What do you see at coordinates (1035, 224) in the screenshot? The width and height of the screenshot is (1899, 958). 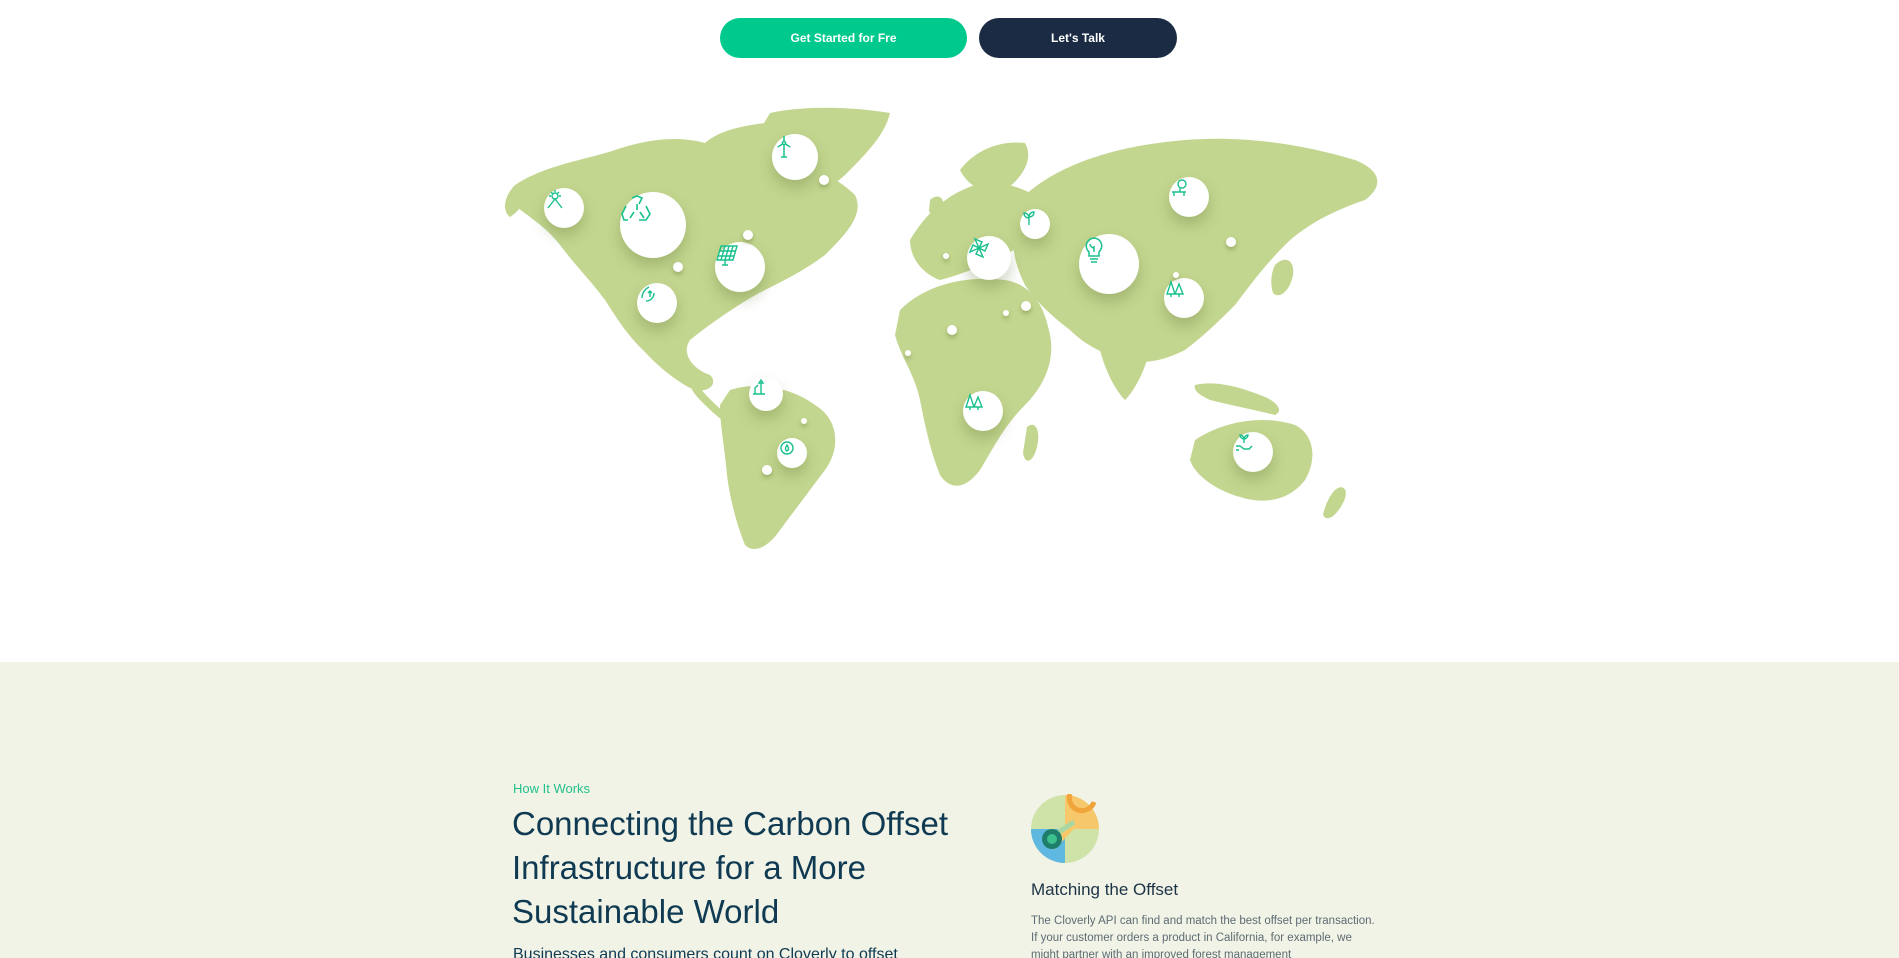 I see `sprout-icon` at bounding box center [1035, 224].